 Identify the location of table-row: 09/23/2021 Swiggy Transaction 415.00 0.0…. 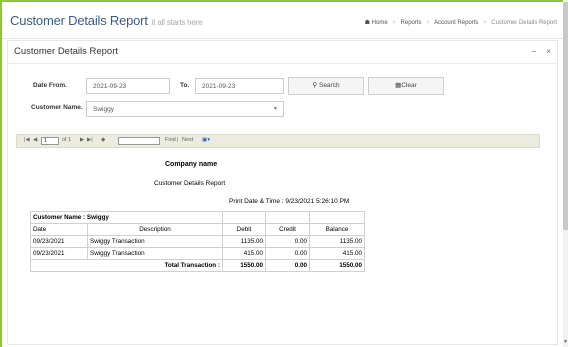
(197, 253).